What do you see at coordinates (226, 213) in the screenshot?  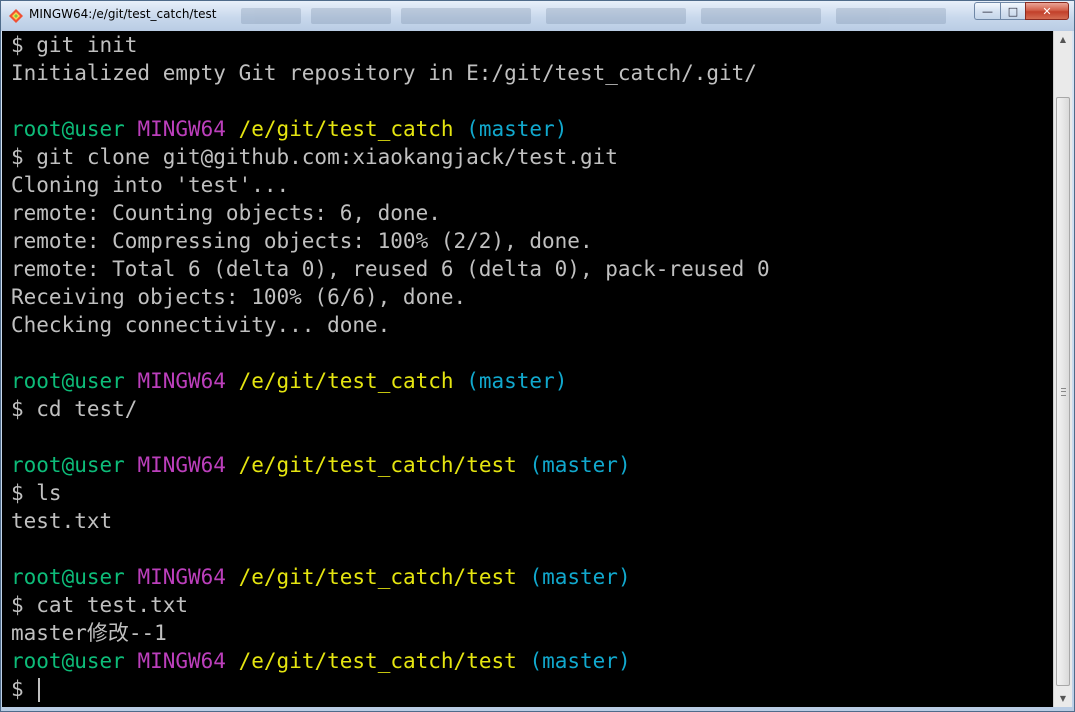 I see `terminal-line: remote: Counting objects: 6, done.` at bounding box center [226, 213].